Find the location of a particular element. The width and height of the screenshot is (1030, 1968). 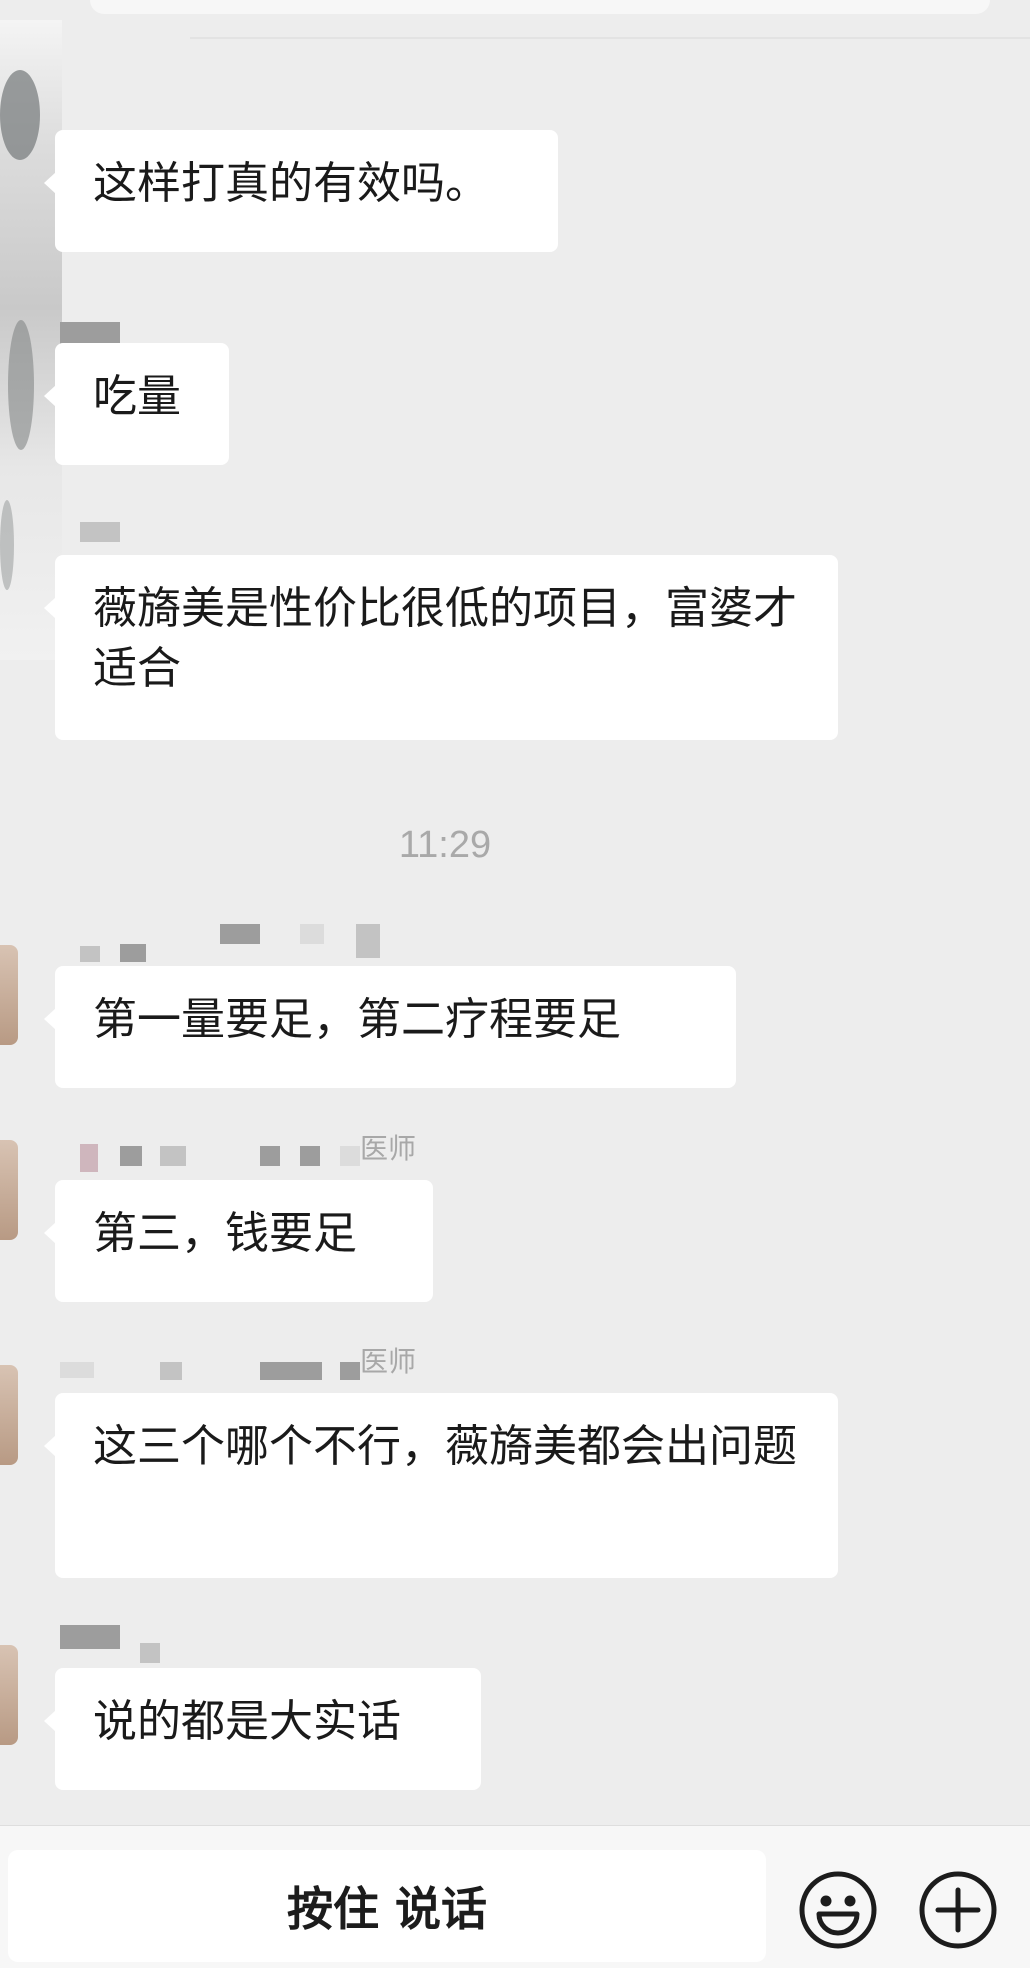

message-bubble: 这三个哪个不行，薇旖美都会出问题 is located at coordinates (441, 1485).